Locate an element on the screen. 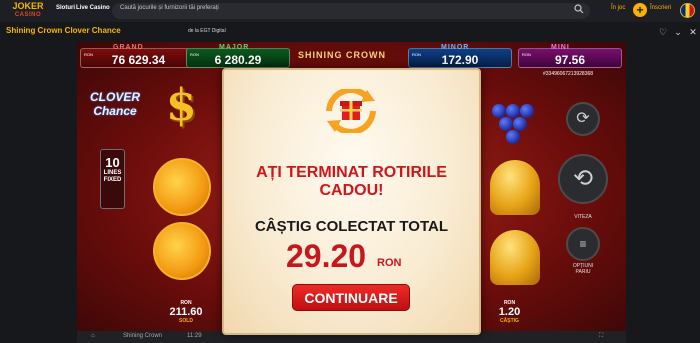 The image size is (700, 343). balance-display: RON 211.60 SOLD is located at coordinates (186, 312).